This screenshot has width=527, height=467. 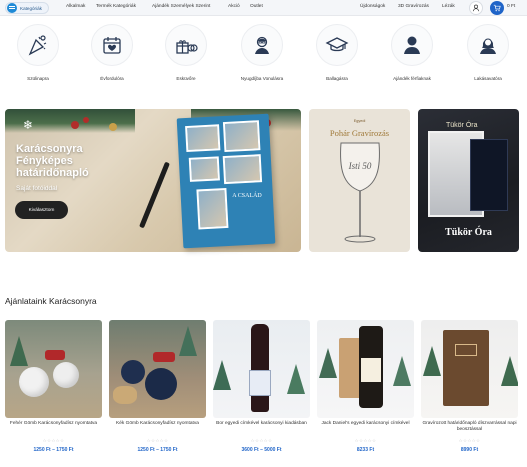 What do you see at coordinates (261, 424) in the screenshot?
I see `product-name: Bor egyedi címkével karácsonyi kiadásban` at bounding box center [261, 424].